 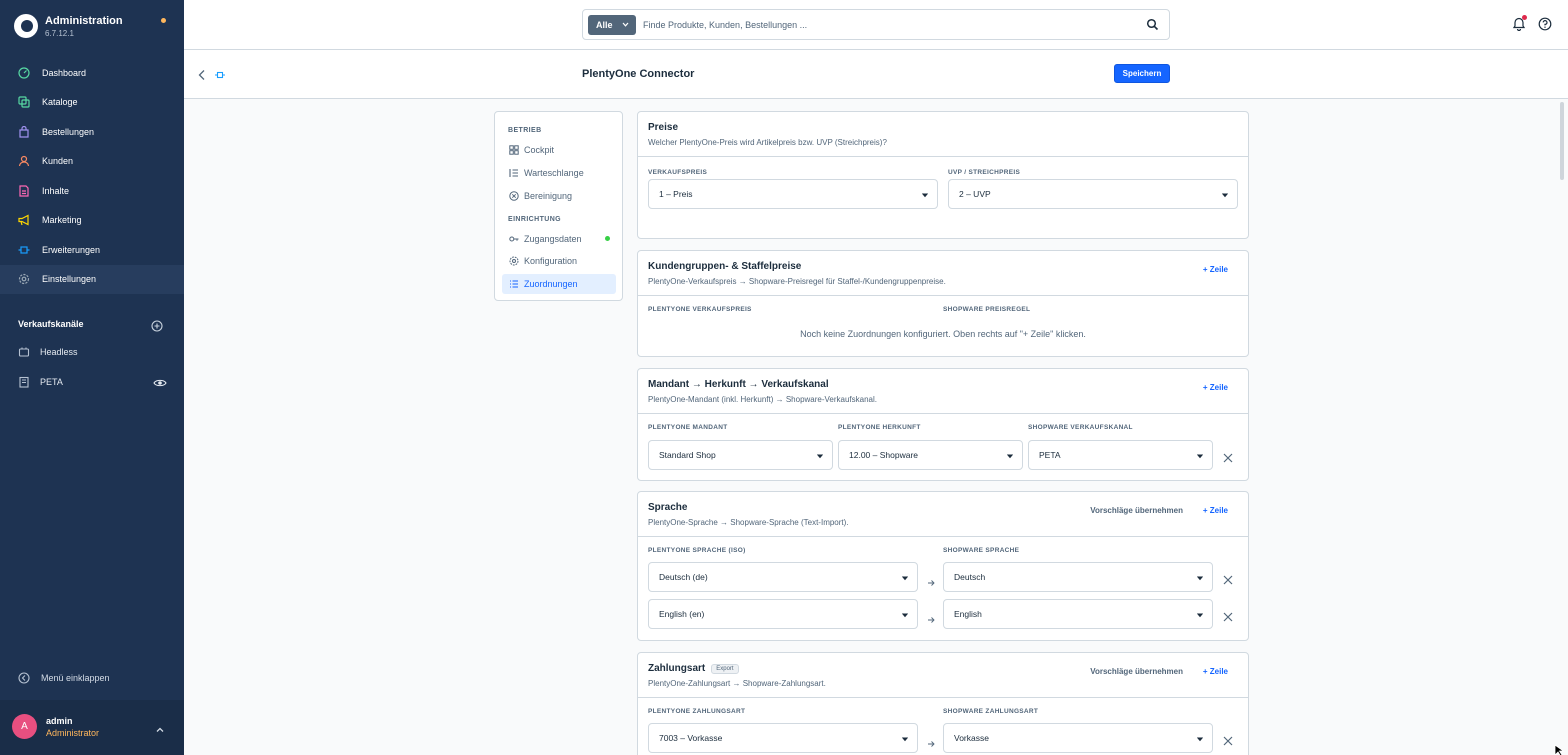 What do you see at coordinates (559, 239) in the screenshot?
I see `plugin-nav-credentials: Zugangsdaten` at bounding box center [559, 239].